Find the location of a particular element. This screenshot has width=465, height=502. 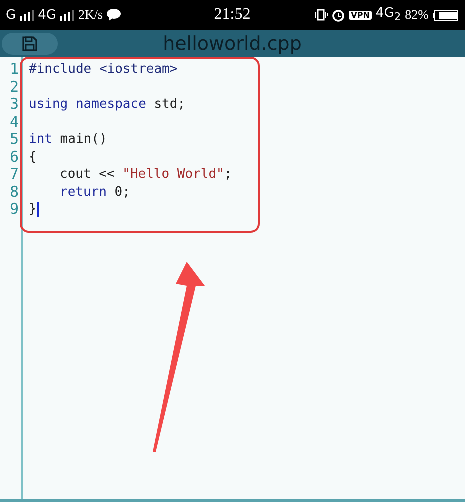

network-label: G is located at coordinates (11, 15).